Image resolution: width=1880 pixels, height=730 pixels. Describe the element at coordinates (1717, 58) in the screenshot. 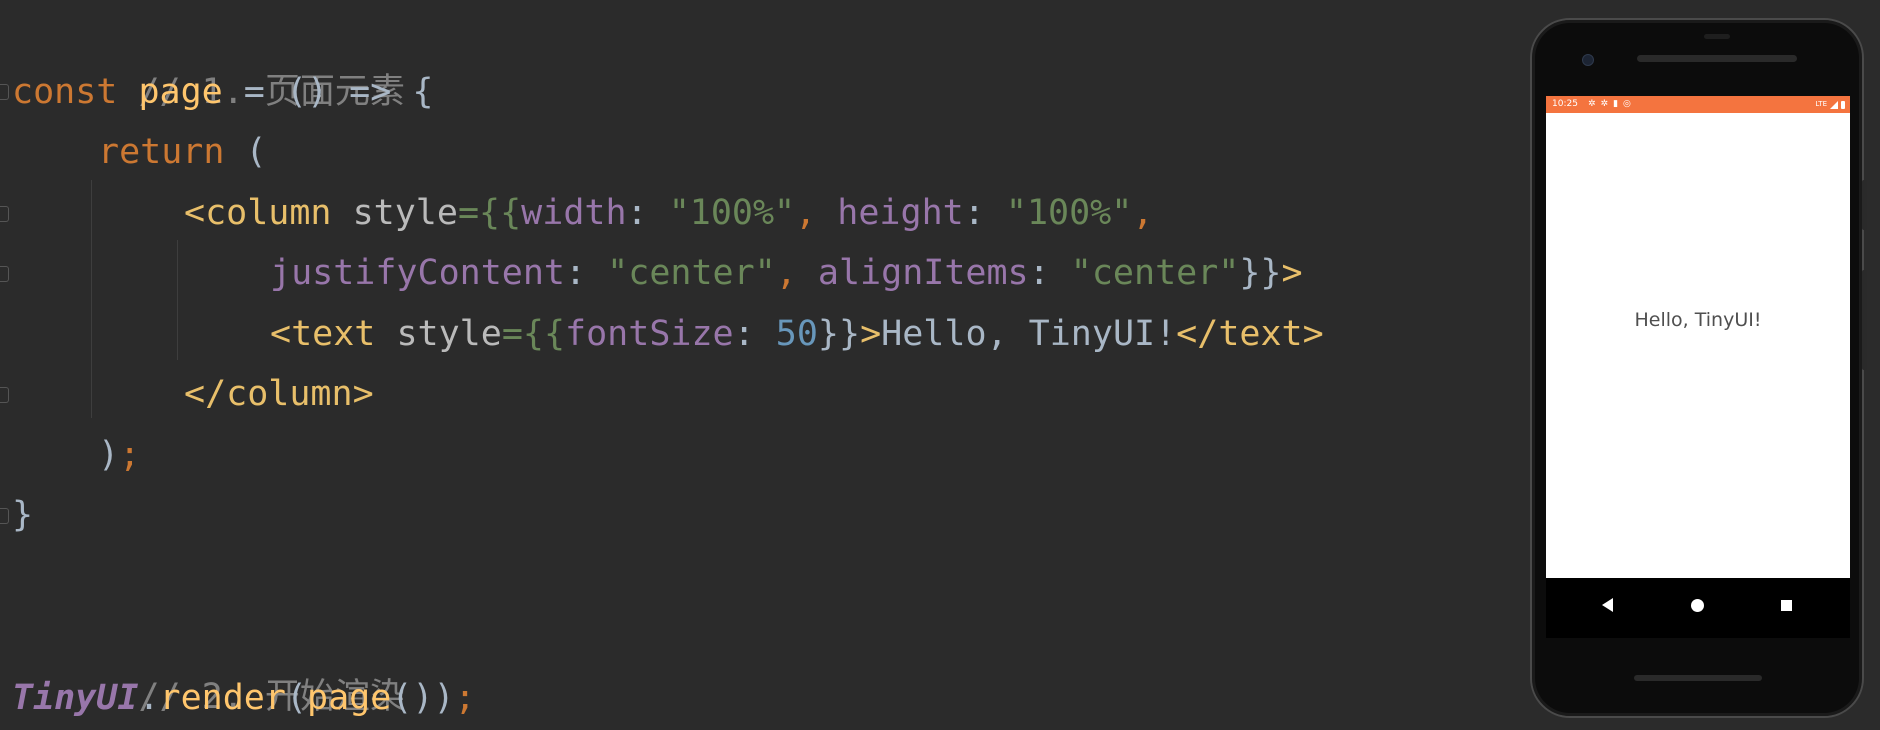

I see `earpiece-speaker` at that location.